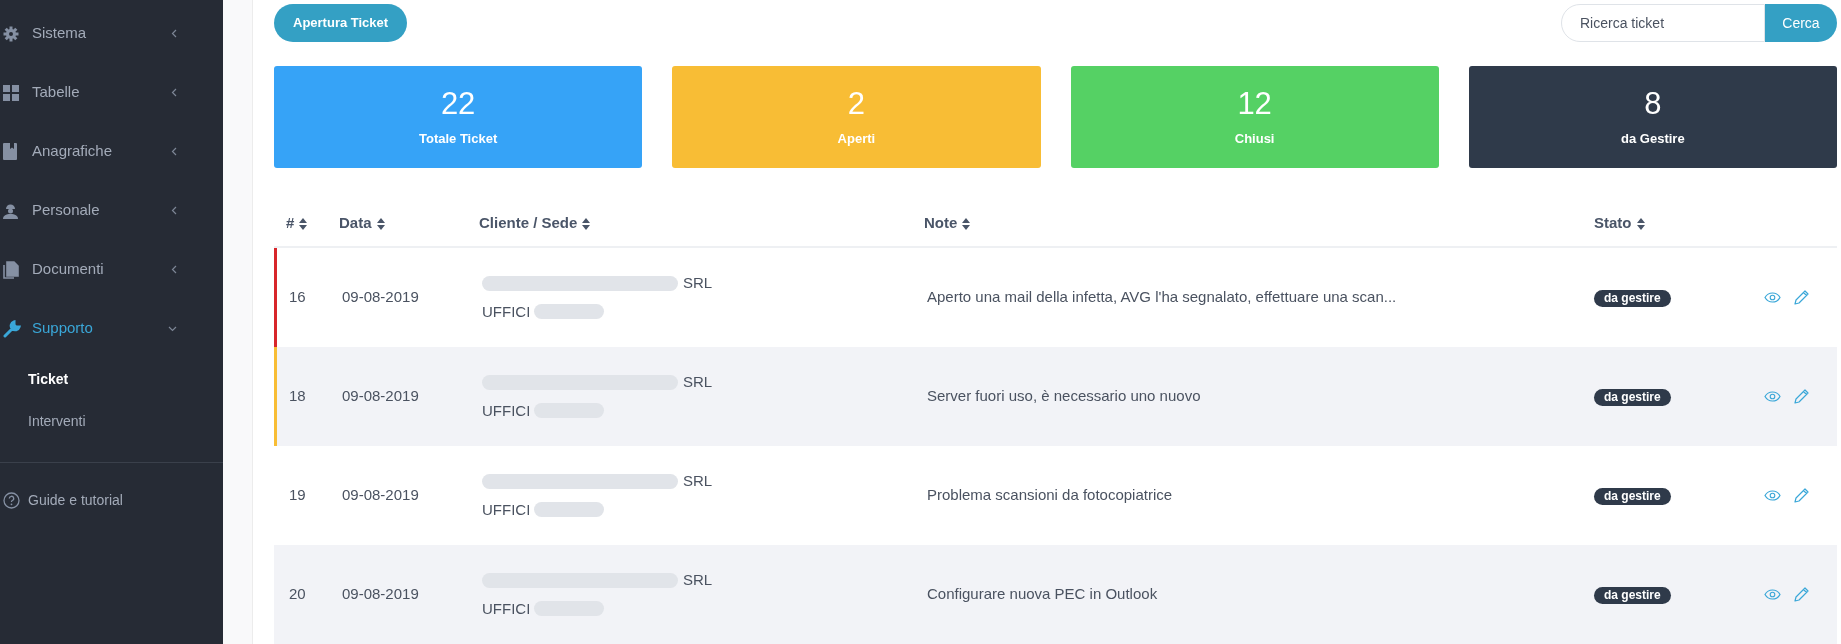  I want to click on grid-icon, so click(11, 92).